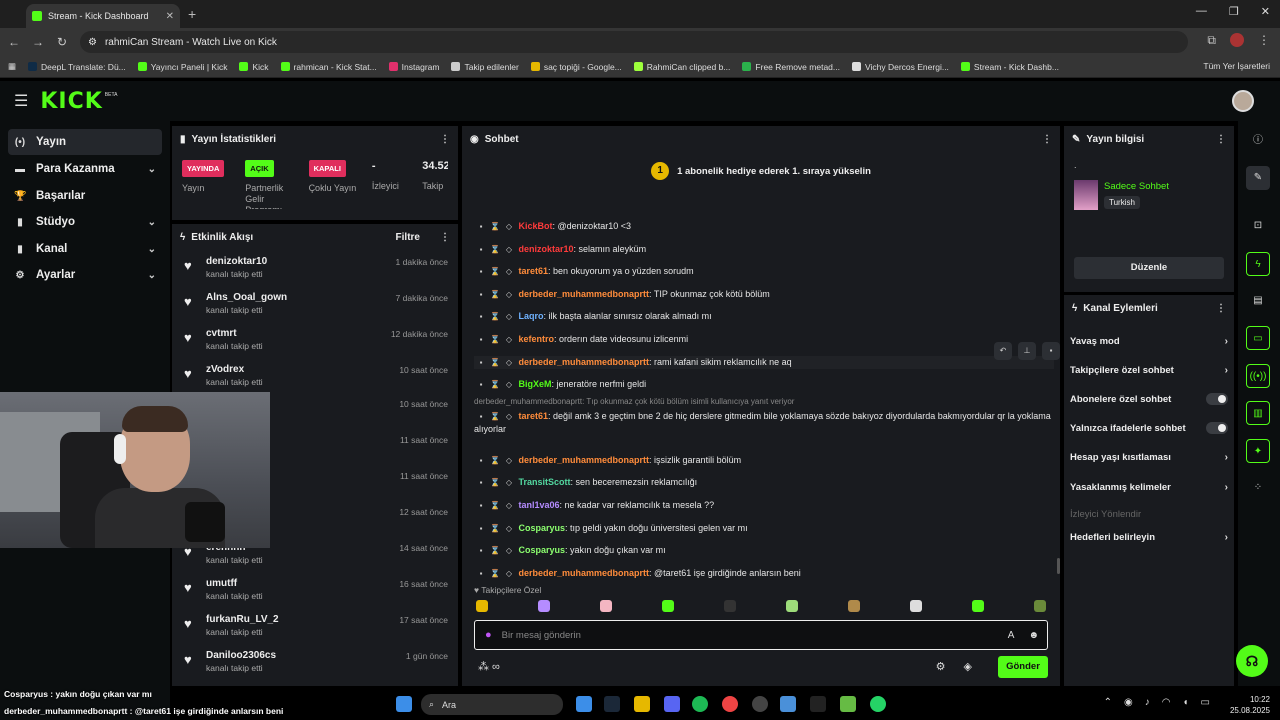 The height and width of the screenshot is (720, 1280). I want to click on bookmark: Yayıncı Paneli | Kick, so click(182, 67).